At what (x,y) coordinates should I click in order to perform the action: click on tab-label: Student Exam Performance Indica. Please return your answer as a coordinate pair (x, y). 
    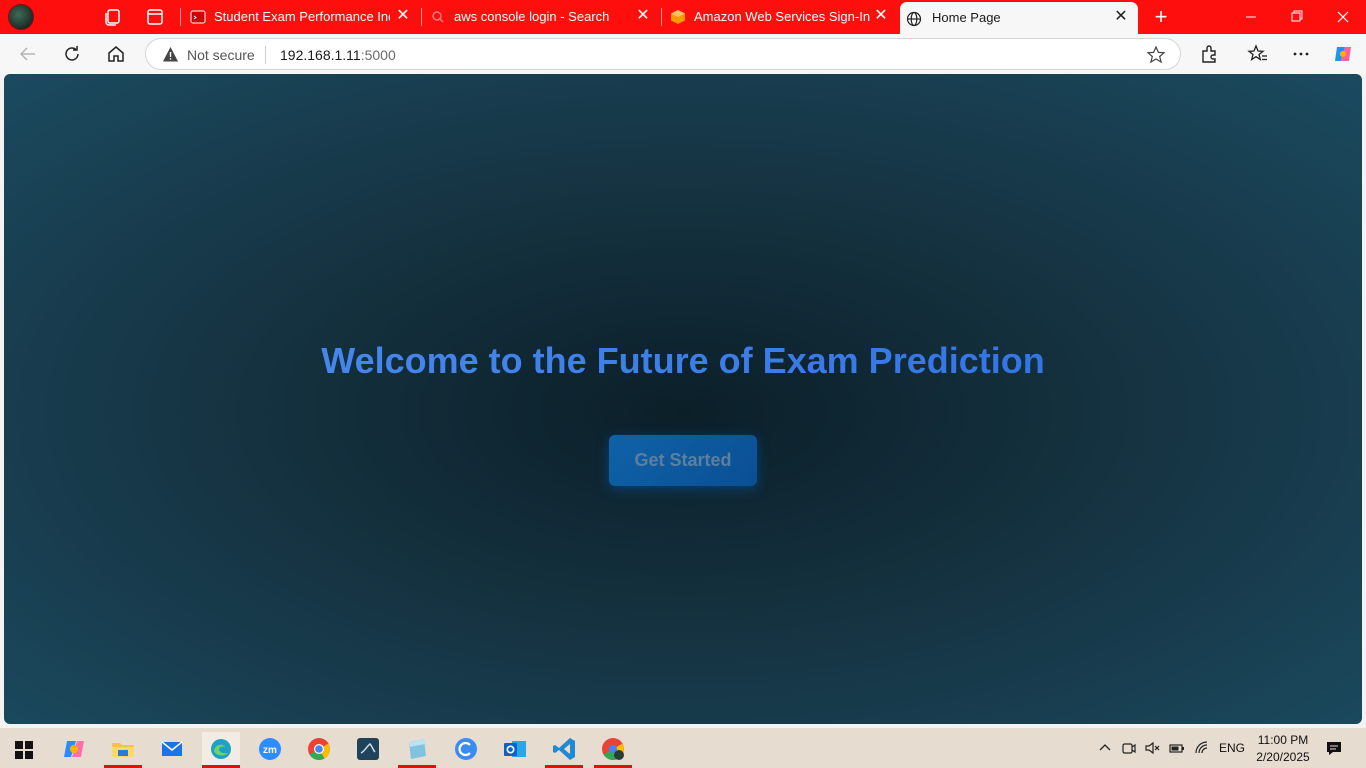
    Looking at the image, I should click on (302, 16).